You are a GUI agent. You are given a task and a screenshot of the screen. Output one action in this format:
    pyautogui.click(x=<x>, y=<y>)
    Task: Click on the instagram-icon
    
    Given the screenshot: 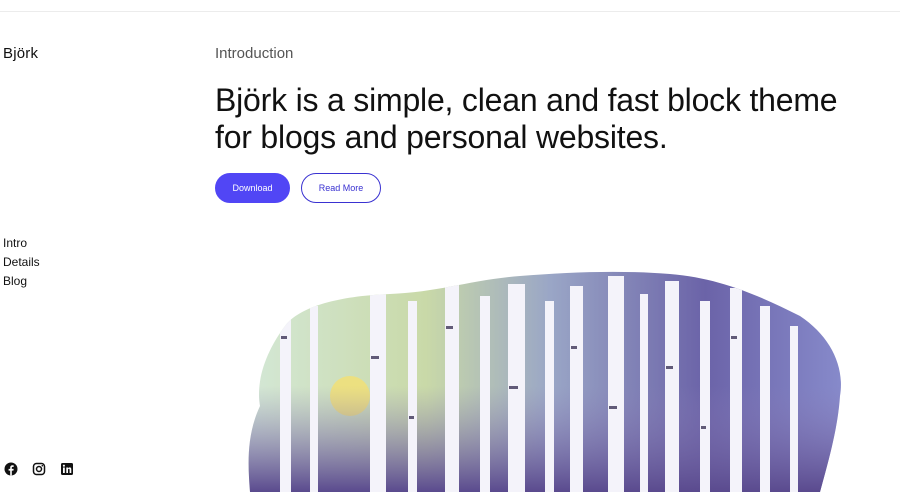 What is the action you would take?
    pyautogui.click(x=39, y=469)
    